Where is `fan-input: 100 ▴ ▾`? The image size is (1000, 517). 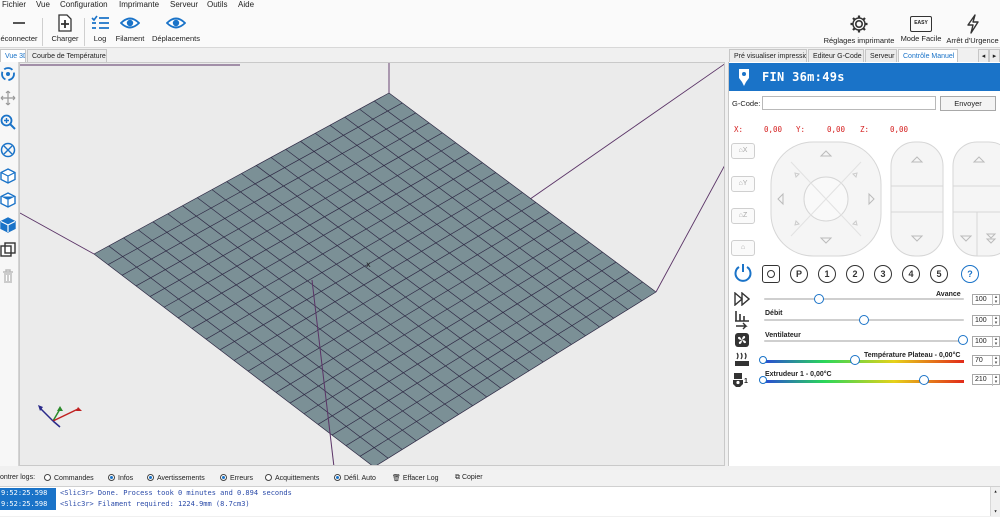 fan-input: 100 ▴ ▾ is located at coordinates (986, 342).